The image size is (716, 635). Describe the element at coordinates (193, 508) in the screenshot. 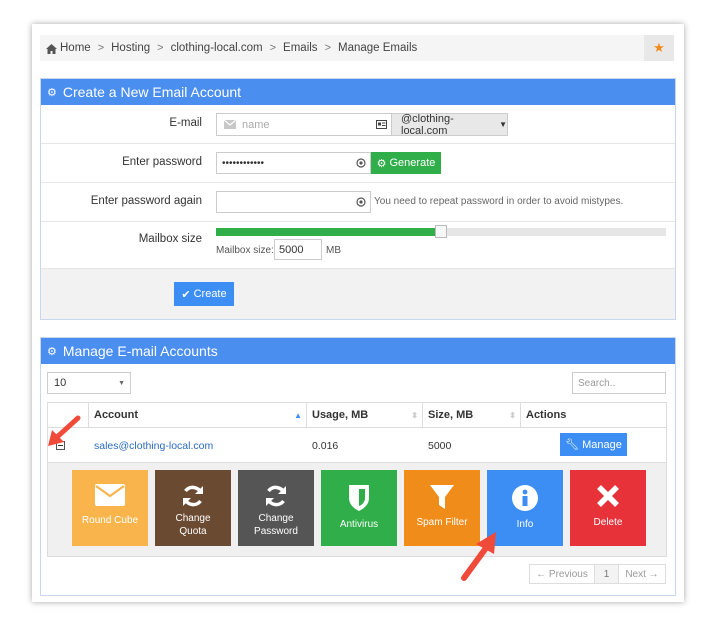

I see `change-quota-tile: Change Quota` at that location.